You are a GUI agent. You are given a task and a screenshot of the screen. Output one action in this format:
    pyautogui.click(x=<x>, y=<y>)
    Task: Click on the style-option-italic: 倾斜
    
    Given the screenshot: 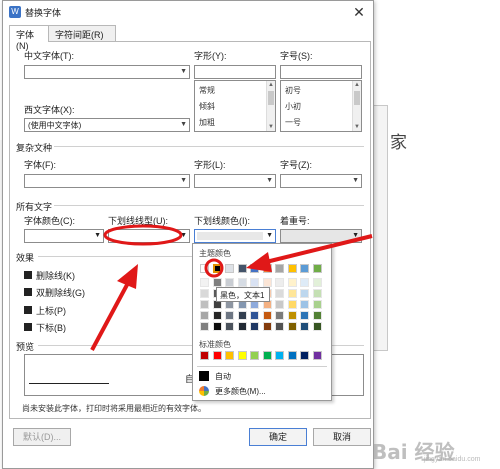 What is the action you would take?
    pyautogui.click(x=207, y=106)
    